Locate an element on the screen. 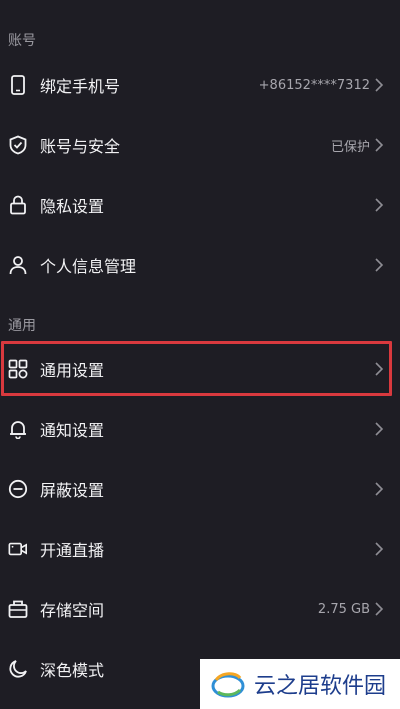  highlight-box is located at coordinates (196, 368).